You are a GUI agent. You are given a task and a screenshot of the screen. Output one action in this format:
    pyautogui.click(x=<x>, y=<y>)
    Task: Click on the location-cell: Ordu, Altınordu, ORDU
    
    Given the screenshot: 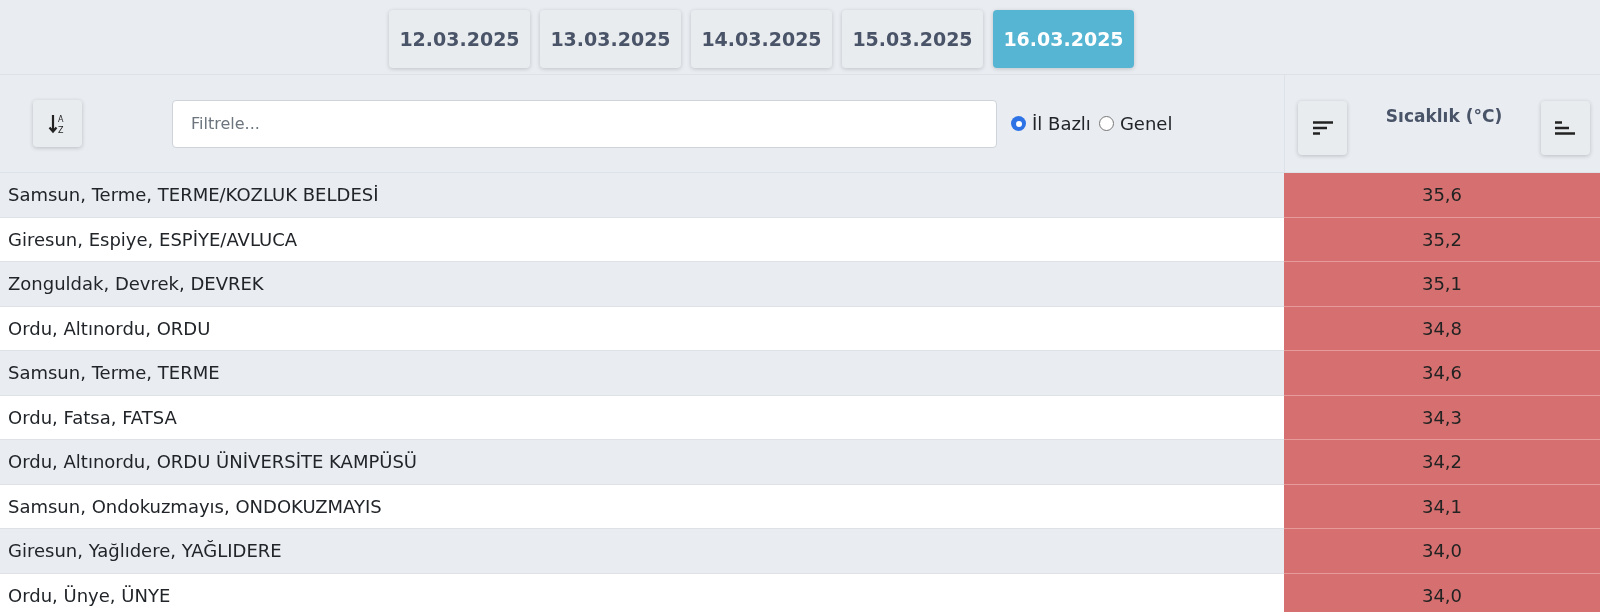 What is the action you would take?
    pyautogui.click(x=642, y=328)
    